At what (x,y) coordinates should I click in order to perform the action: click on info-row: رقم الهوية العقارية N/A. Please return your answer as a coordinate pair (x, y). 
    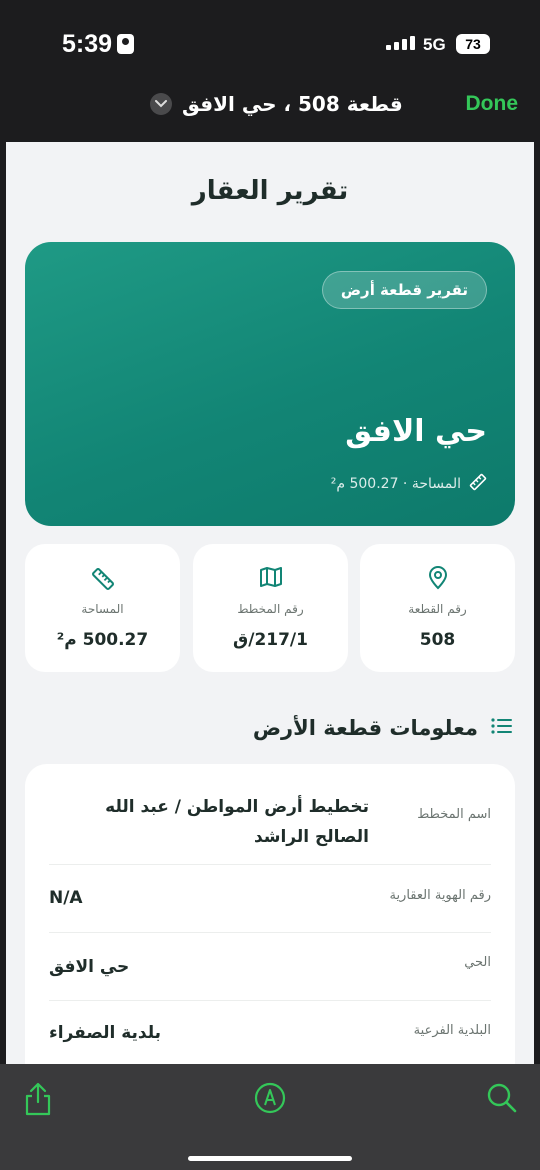
    Looking at the image, I should click on (270, 899).